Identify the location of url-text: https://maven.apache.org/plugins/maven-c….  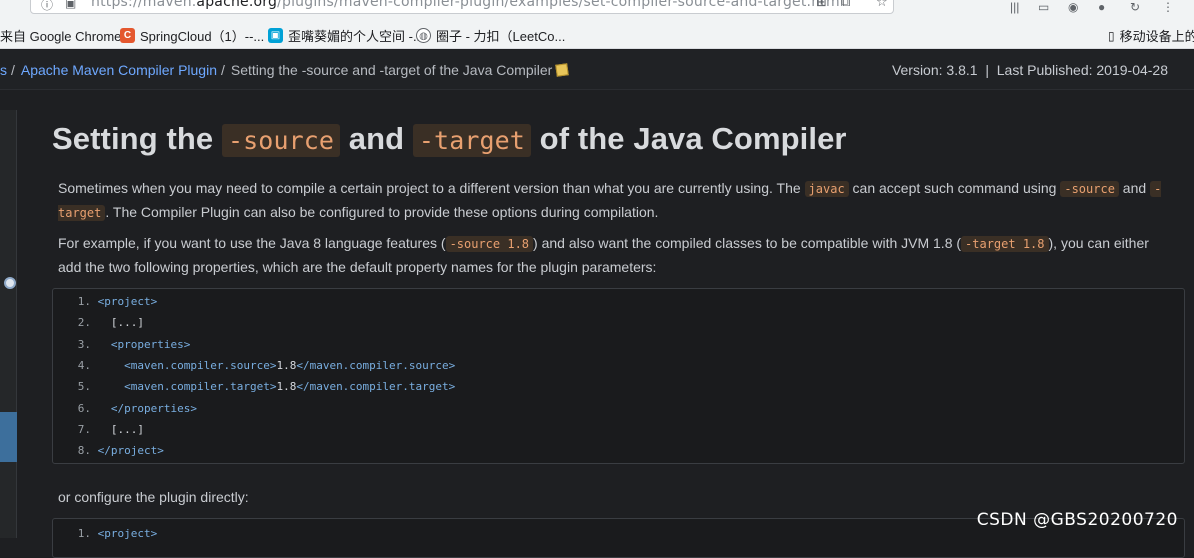
(467, 5).